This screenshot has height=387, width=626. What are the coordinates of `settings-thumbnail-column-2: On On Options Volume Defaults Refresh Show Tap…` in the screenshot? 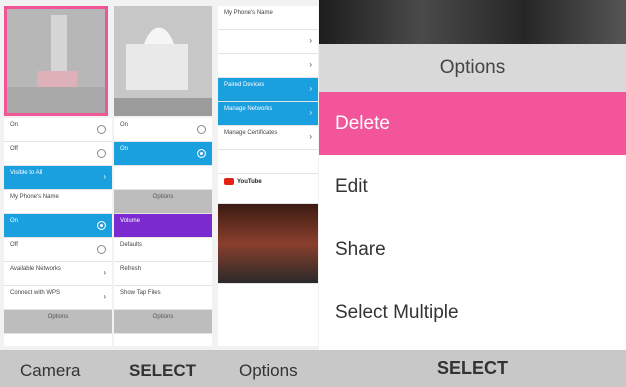 It's located at (163, 232).